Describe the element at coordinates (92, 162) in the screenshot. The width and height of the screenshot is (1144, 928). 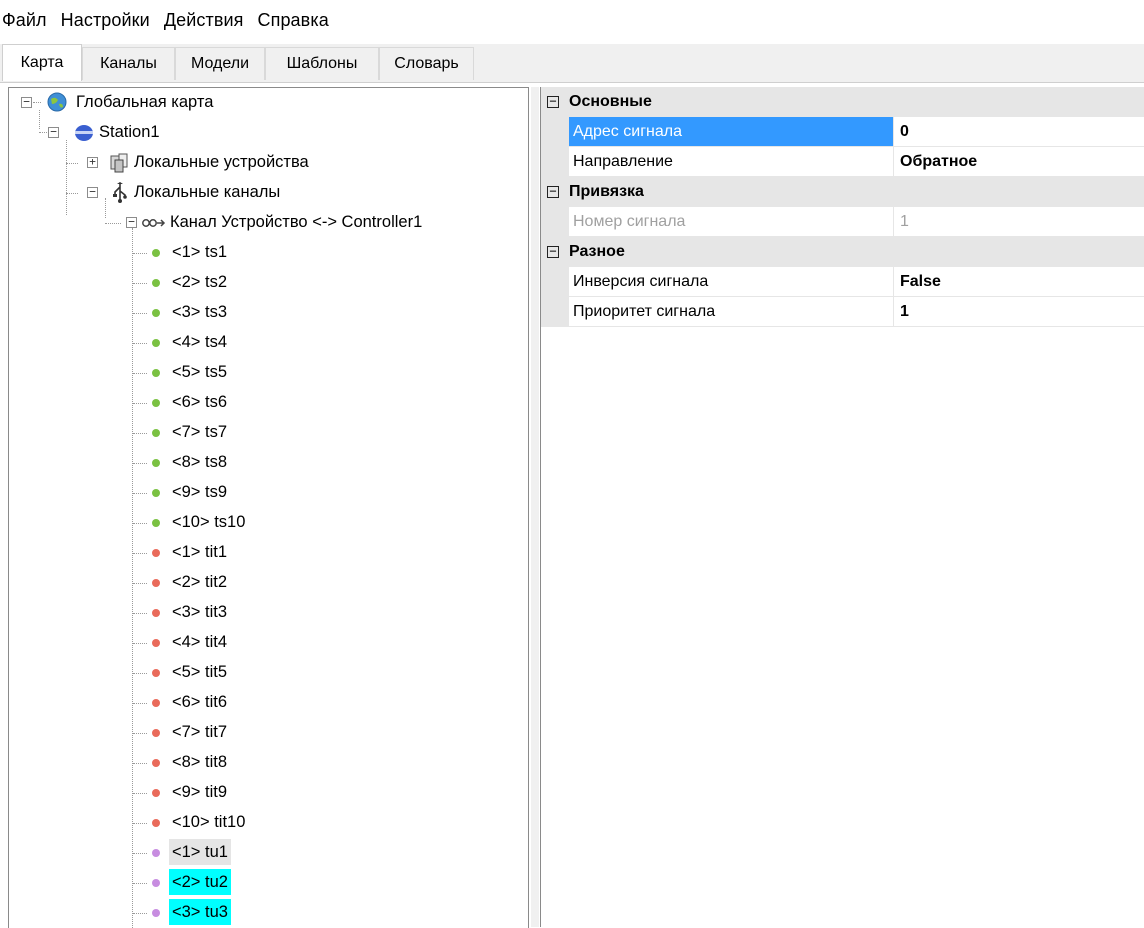
I see `expand-icon: +` at that location.